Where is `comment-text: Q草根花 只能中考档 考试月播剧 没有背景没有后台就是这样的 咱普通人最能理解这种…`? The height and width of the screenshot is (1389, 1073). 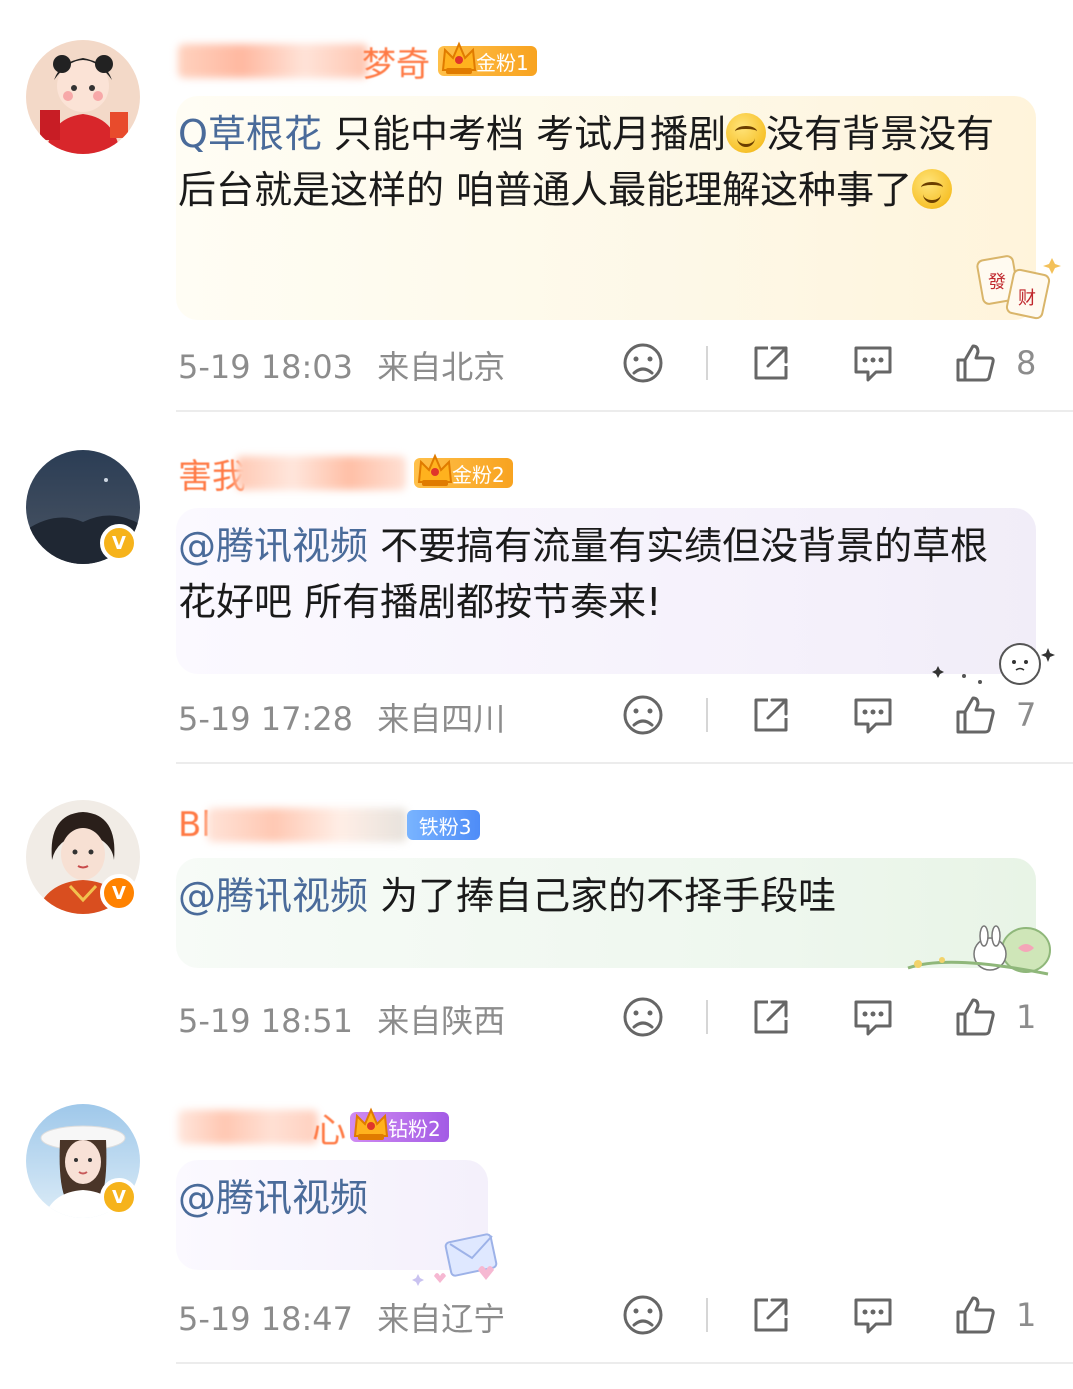 comment-text: Q草根花 只能中考档 考试月播剧 没有背景没有后台就是这样的 咱普通人最能理解这种… is located at coordinates (586, 162).